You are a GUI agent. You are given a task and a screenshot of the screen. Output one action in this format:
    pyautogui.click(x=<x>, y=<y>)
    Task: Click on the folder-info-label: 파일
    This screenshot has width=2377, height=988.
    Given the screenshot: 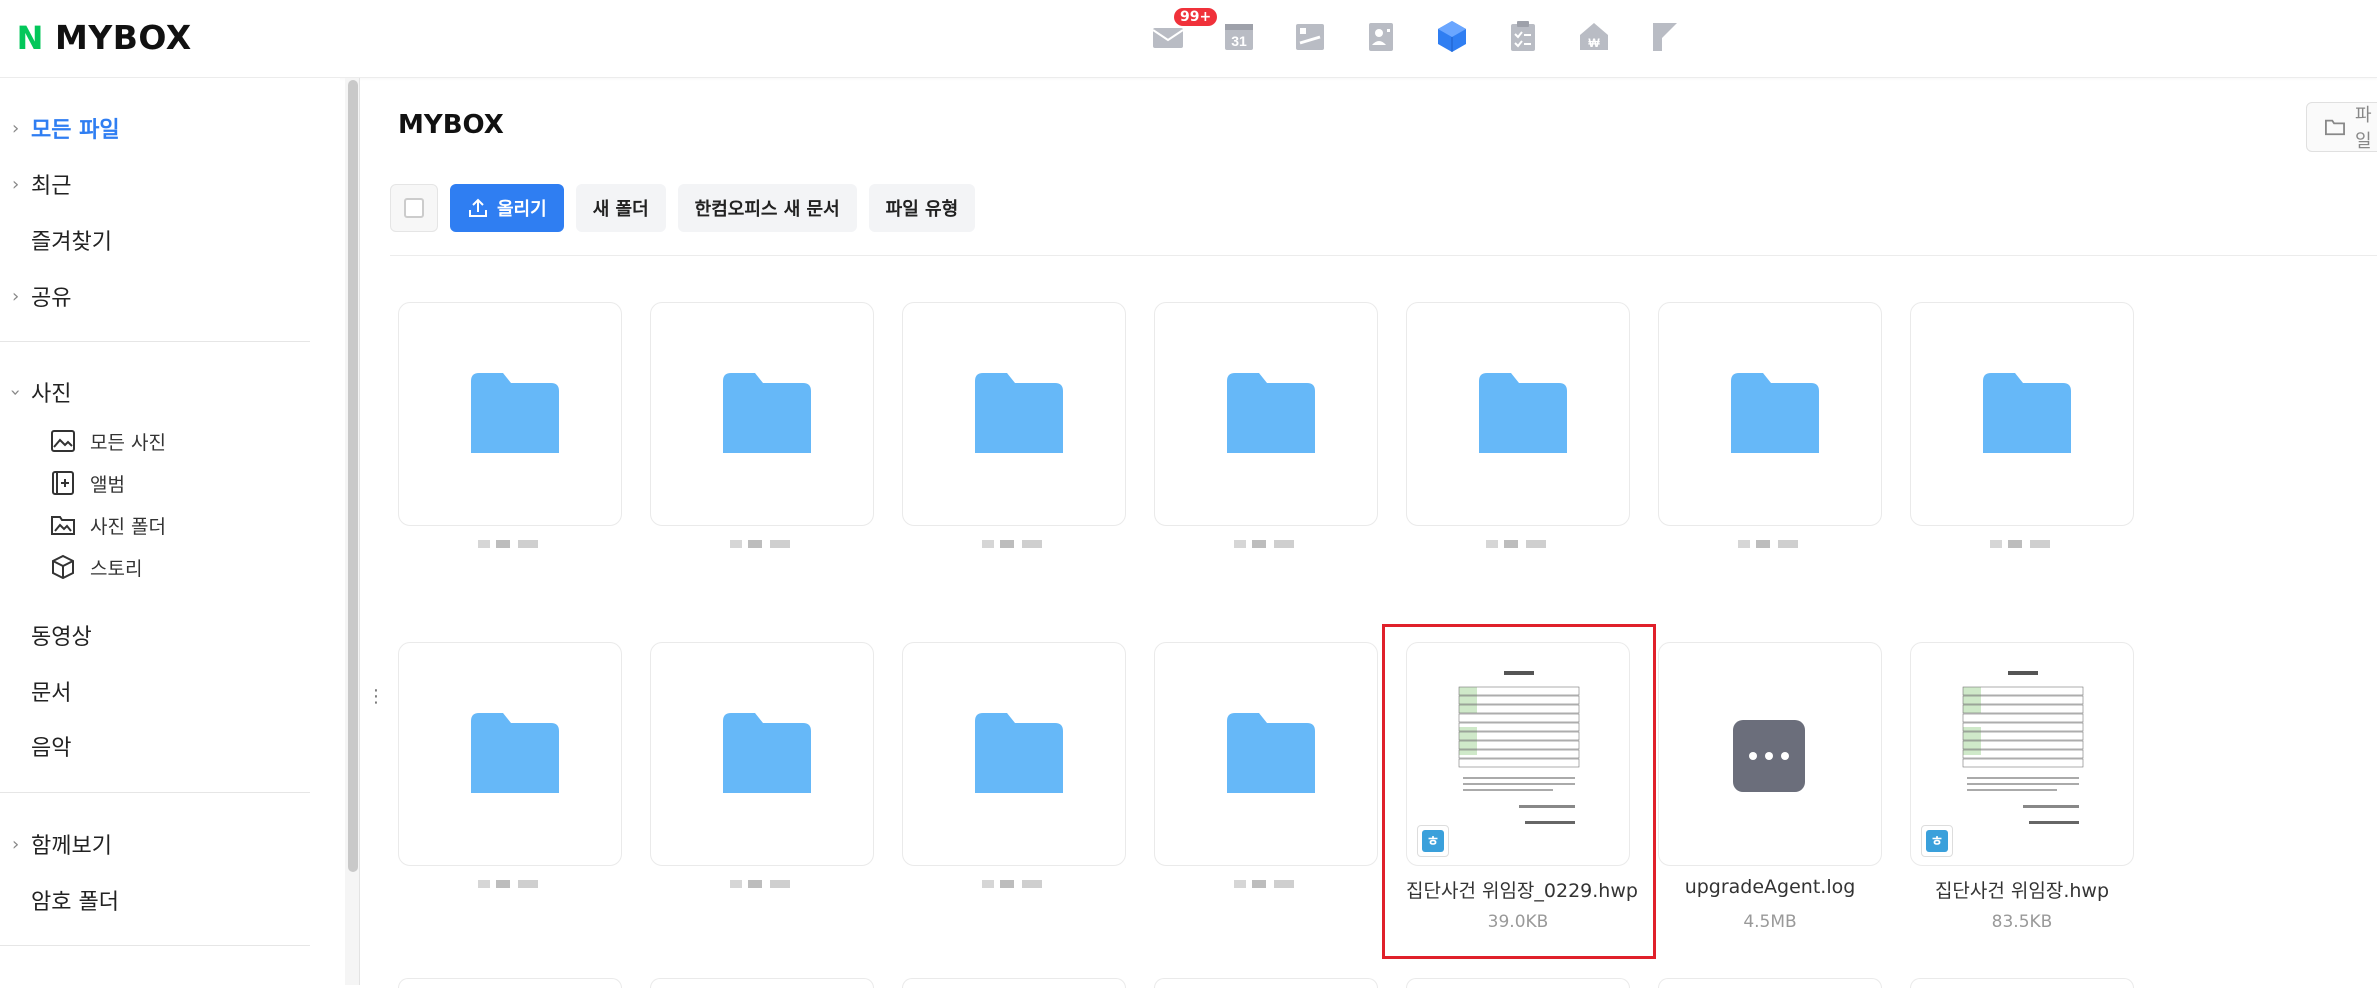 What is the action you would take?
    pyautogui.click(x=2363, y=128)
    